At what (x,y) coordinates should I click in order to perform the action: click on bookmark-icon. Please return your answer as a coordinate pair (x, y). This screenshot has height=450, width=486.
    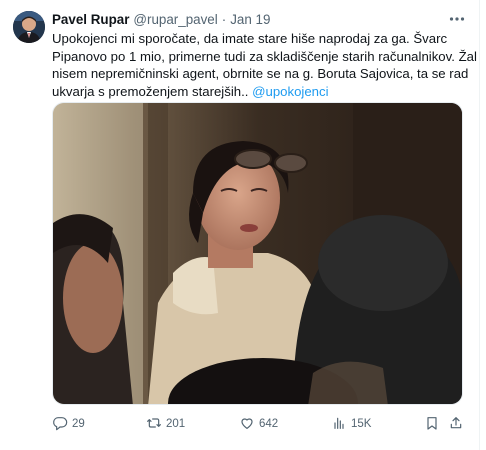
    Looking at the image, I should click on (434, 424).